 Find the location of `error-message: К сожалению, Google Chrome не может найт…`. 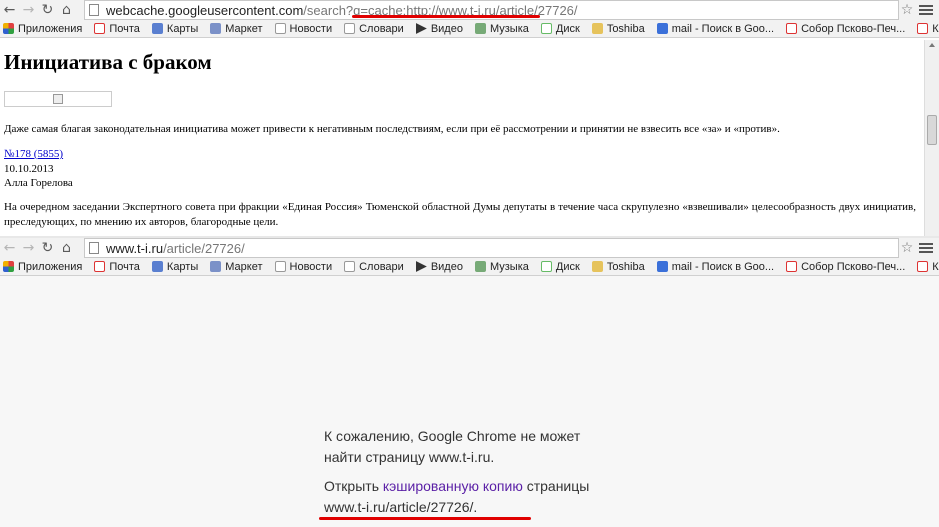

error-message: К сожалению, Google Chrome не может найт… is located at coordinates (464, 472).